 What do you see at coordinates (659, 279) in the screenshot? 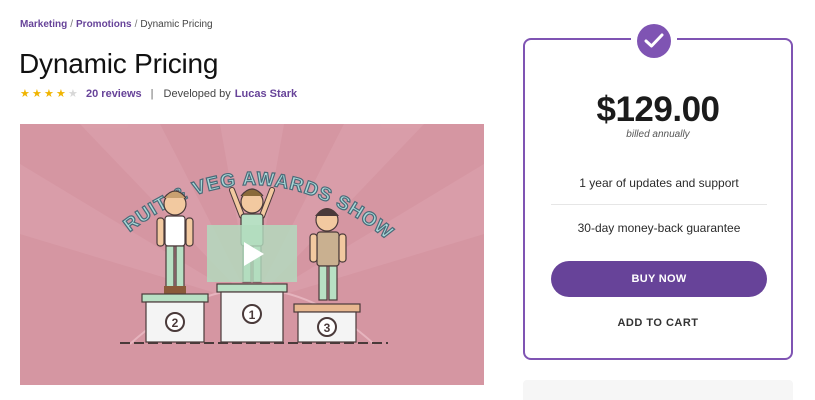
I see `buy-now-button: BUY NOW` at bounding box center [659, 279].